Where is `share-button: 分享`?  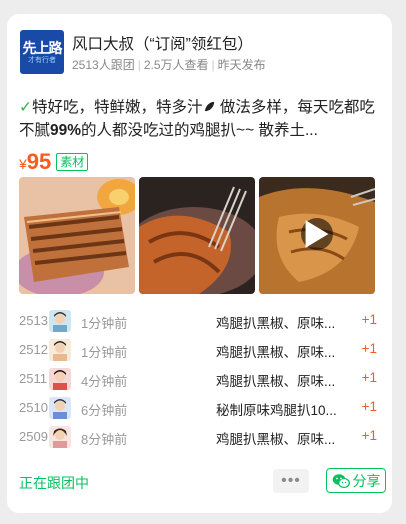
share-button: 分享 is located at coordinates (356, 480).